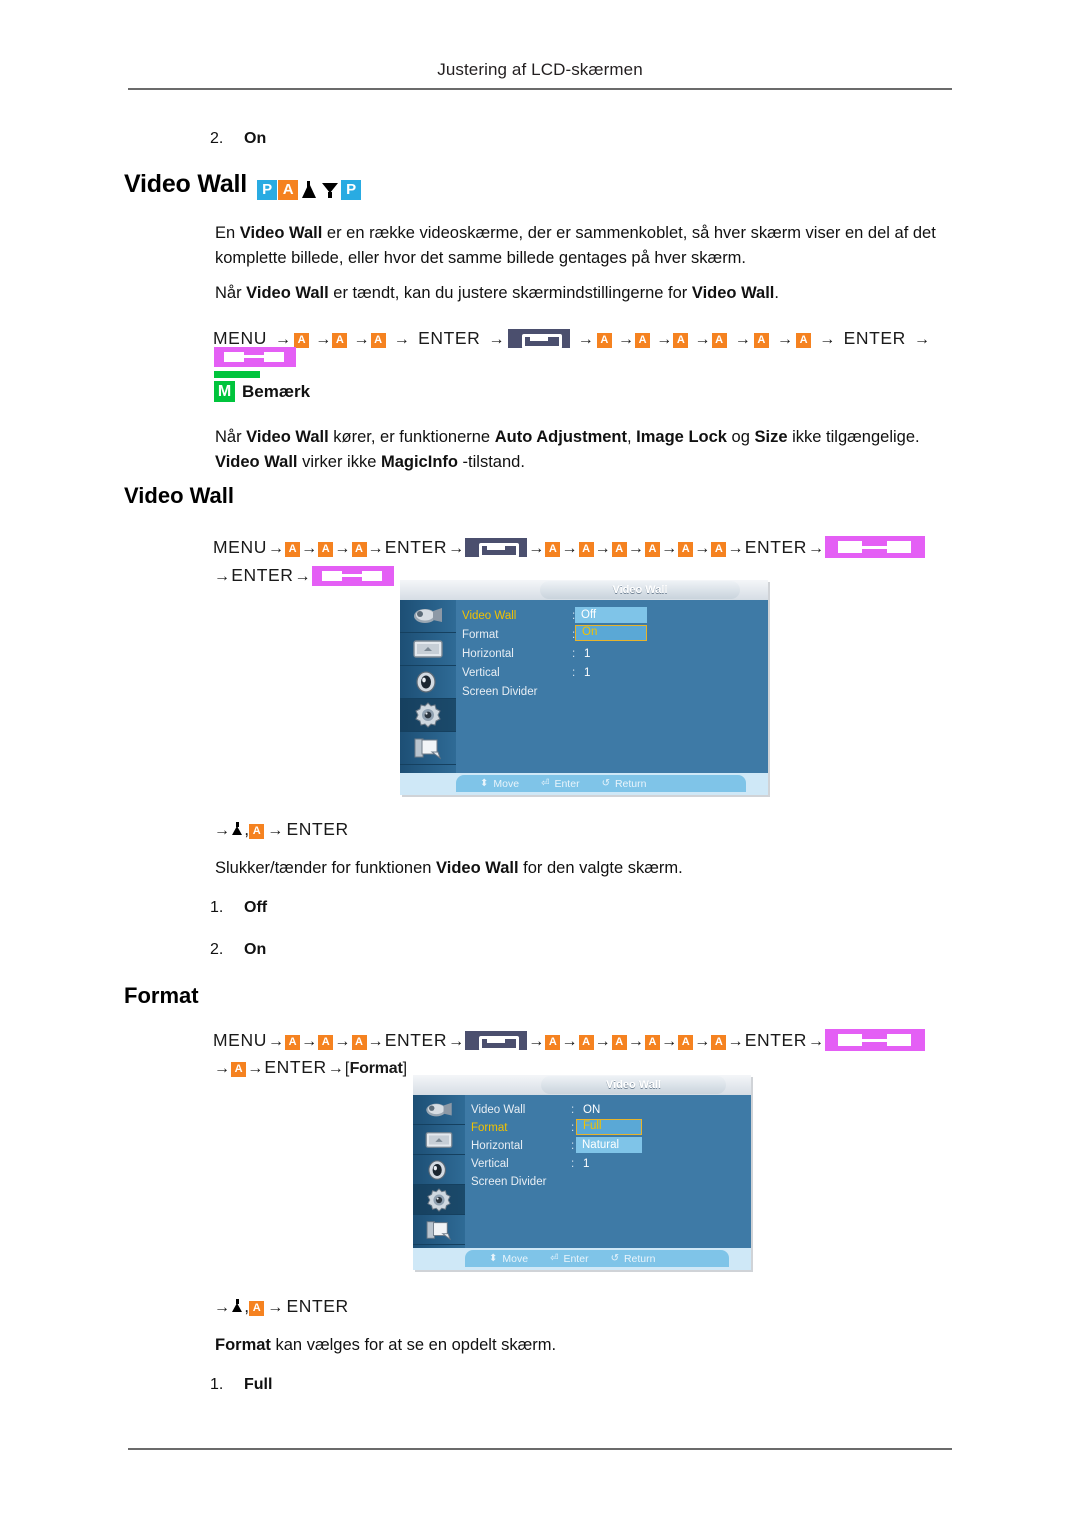 Image resolution: width=1080 pixels, height=1527 pixels. Describe the element at coordinates (540, 1449) in the screenshot. I see `footer-rule` at that location.